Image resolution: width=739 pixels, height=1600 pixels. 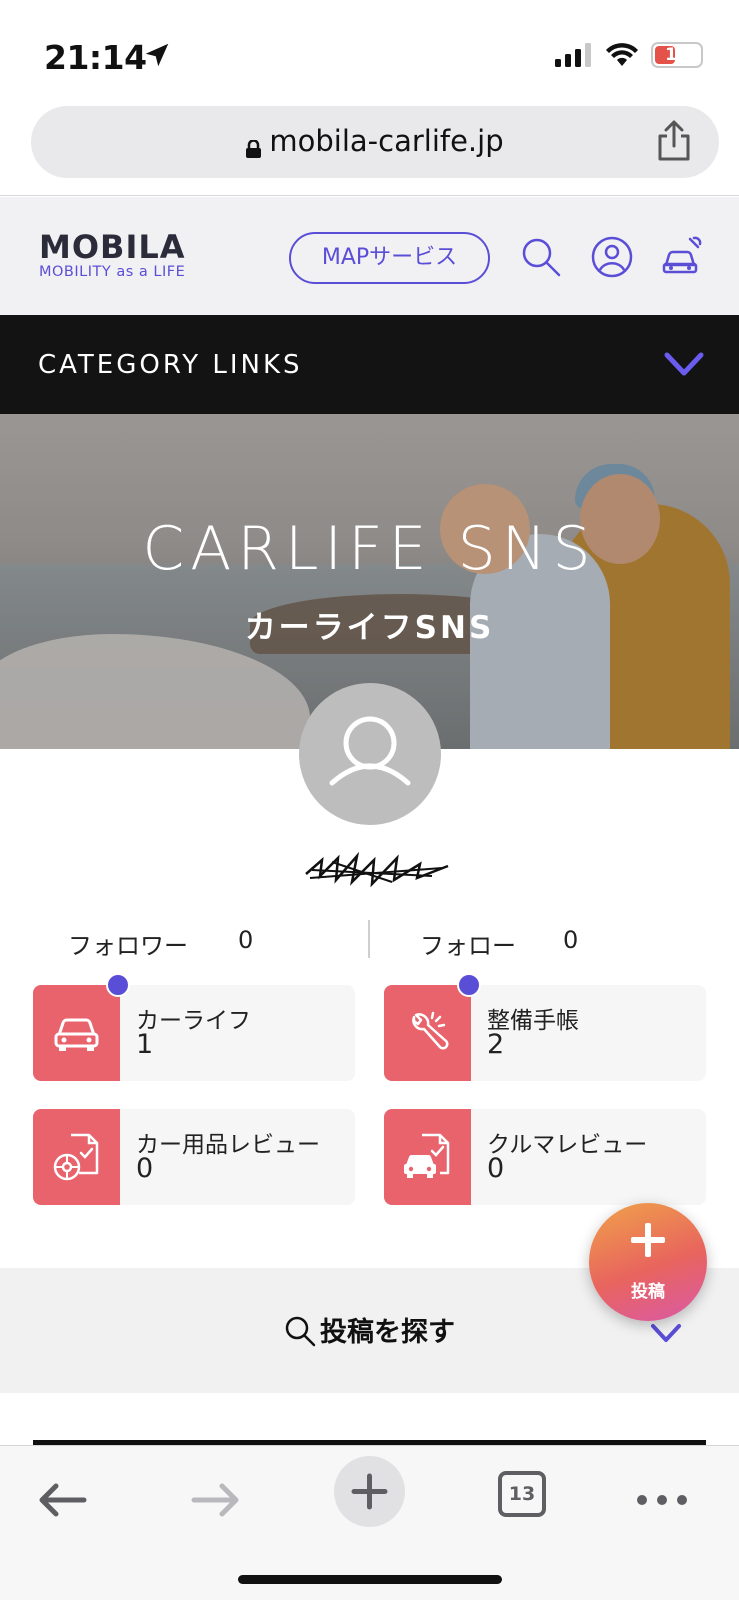 I want to click on new-tab-button, so click(x=369, y=1491).